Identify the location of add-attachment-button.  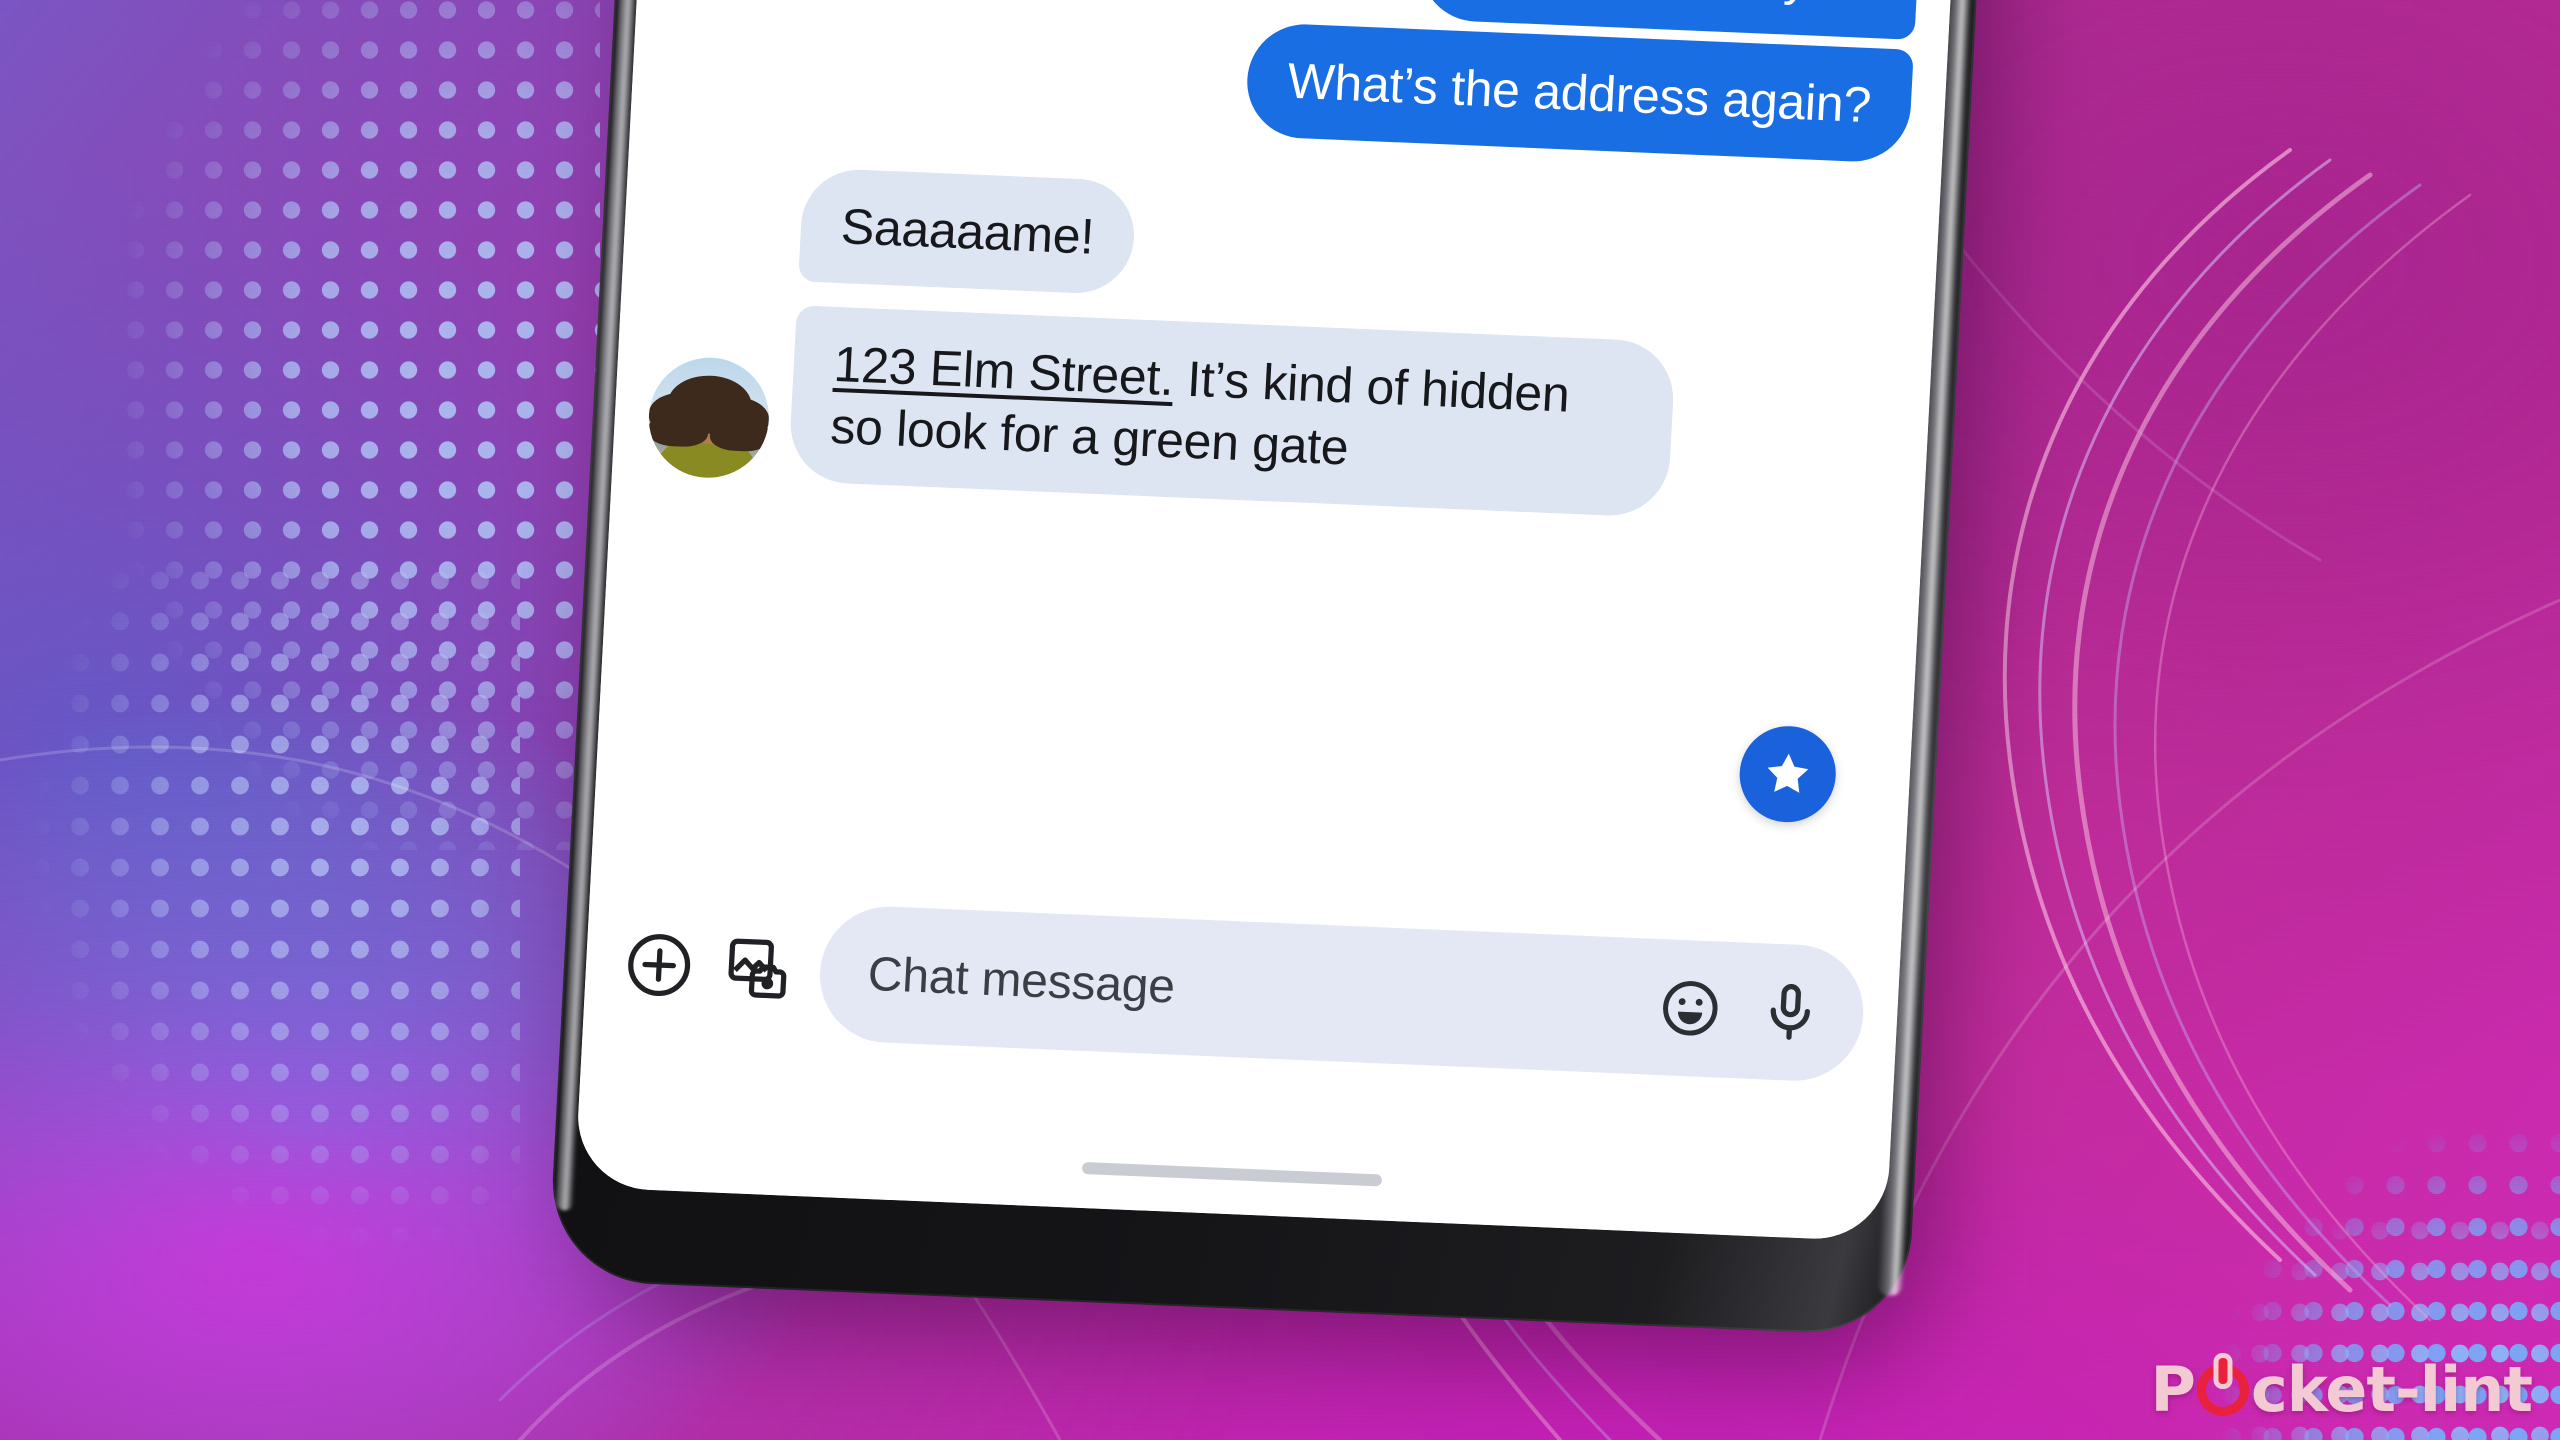
(659, 964).